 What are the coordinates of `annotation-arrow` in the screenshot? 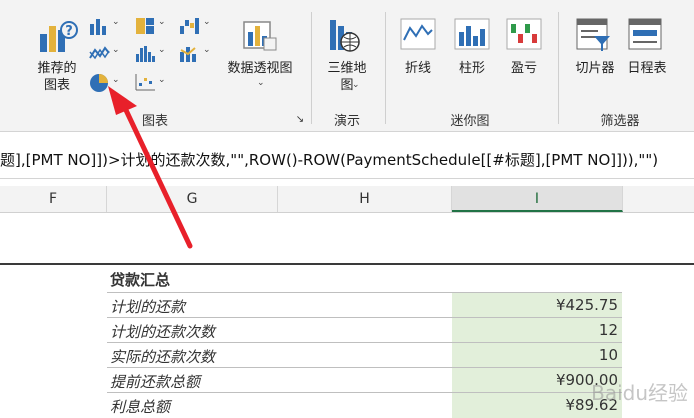 It's located at (150, 167).